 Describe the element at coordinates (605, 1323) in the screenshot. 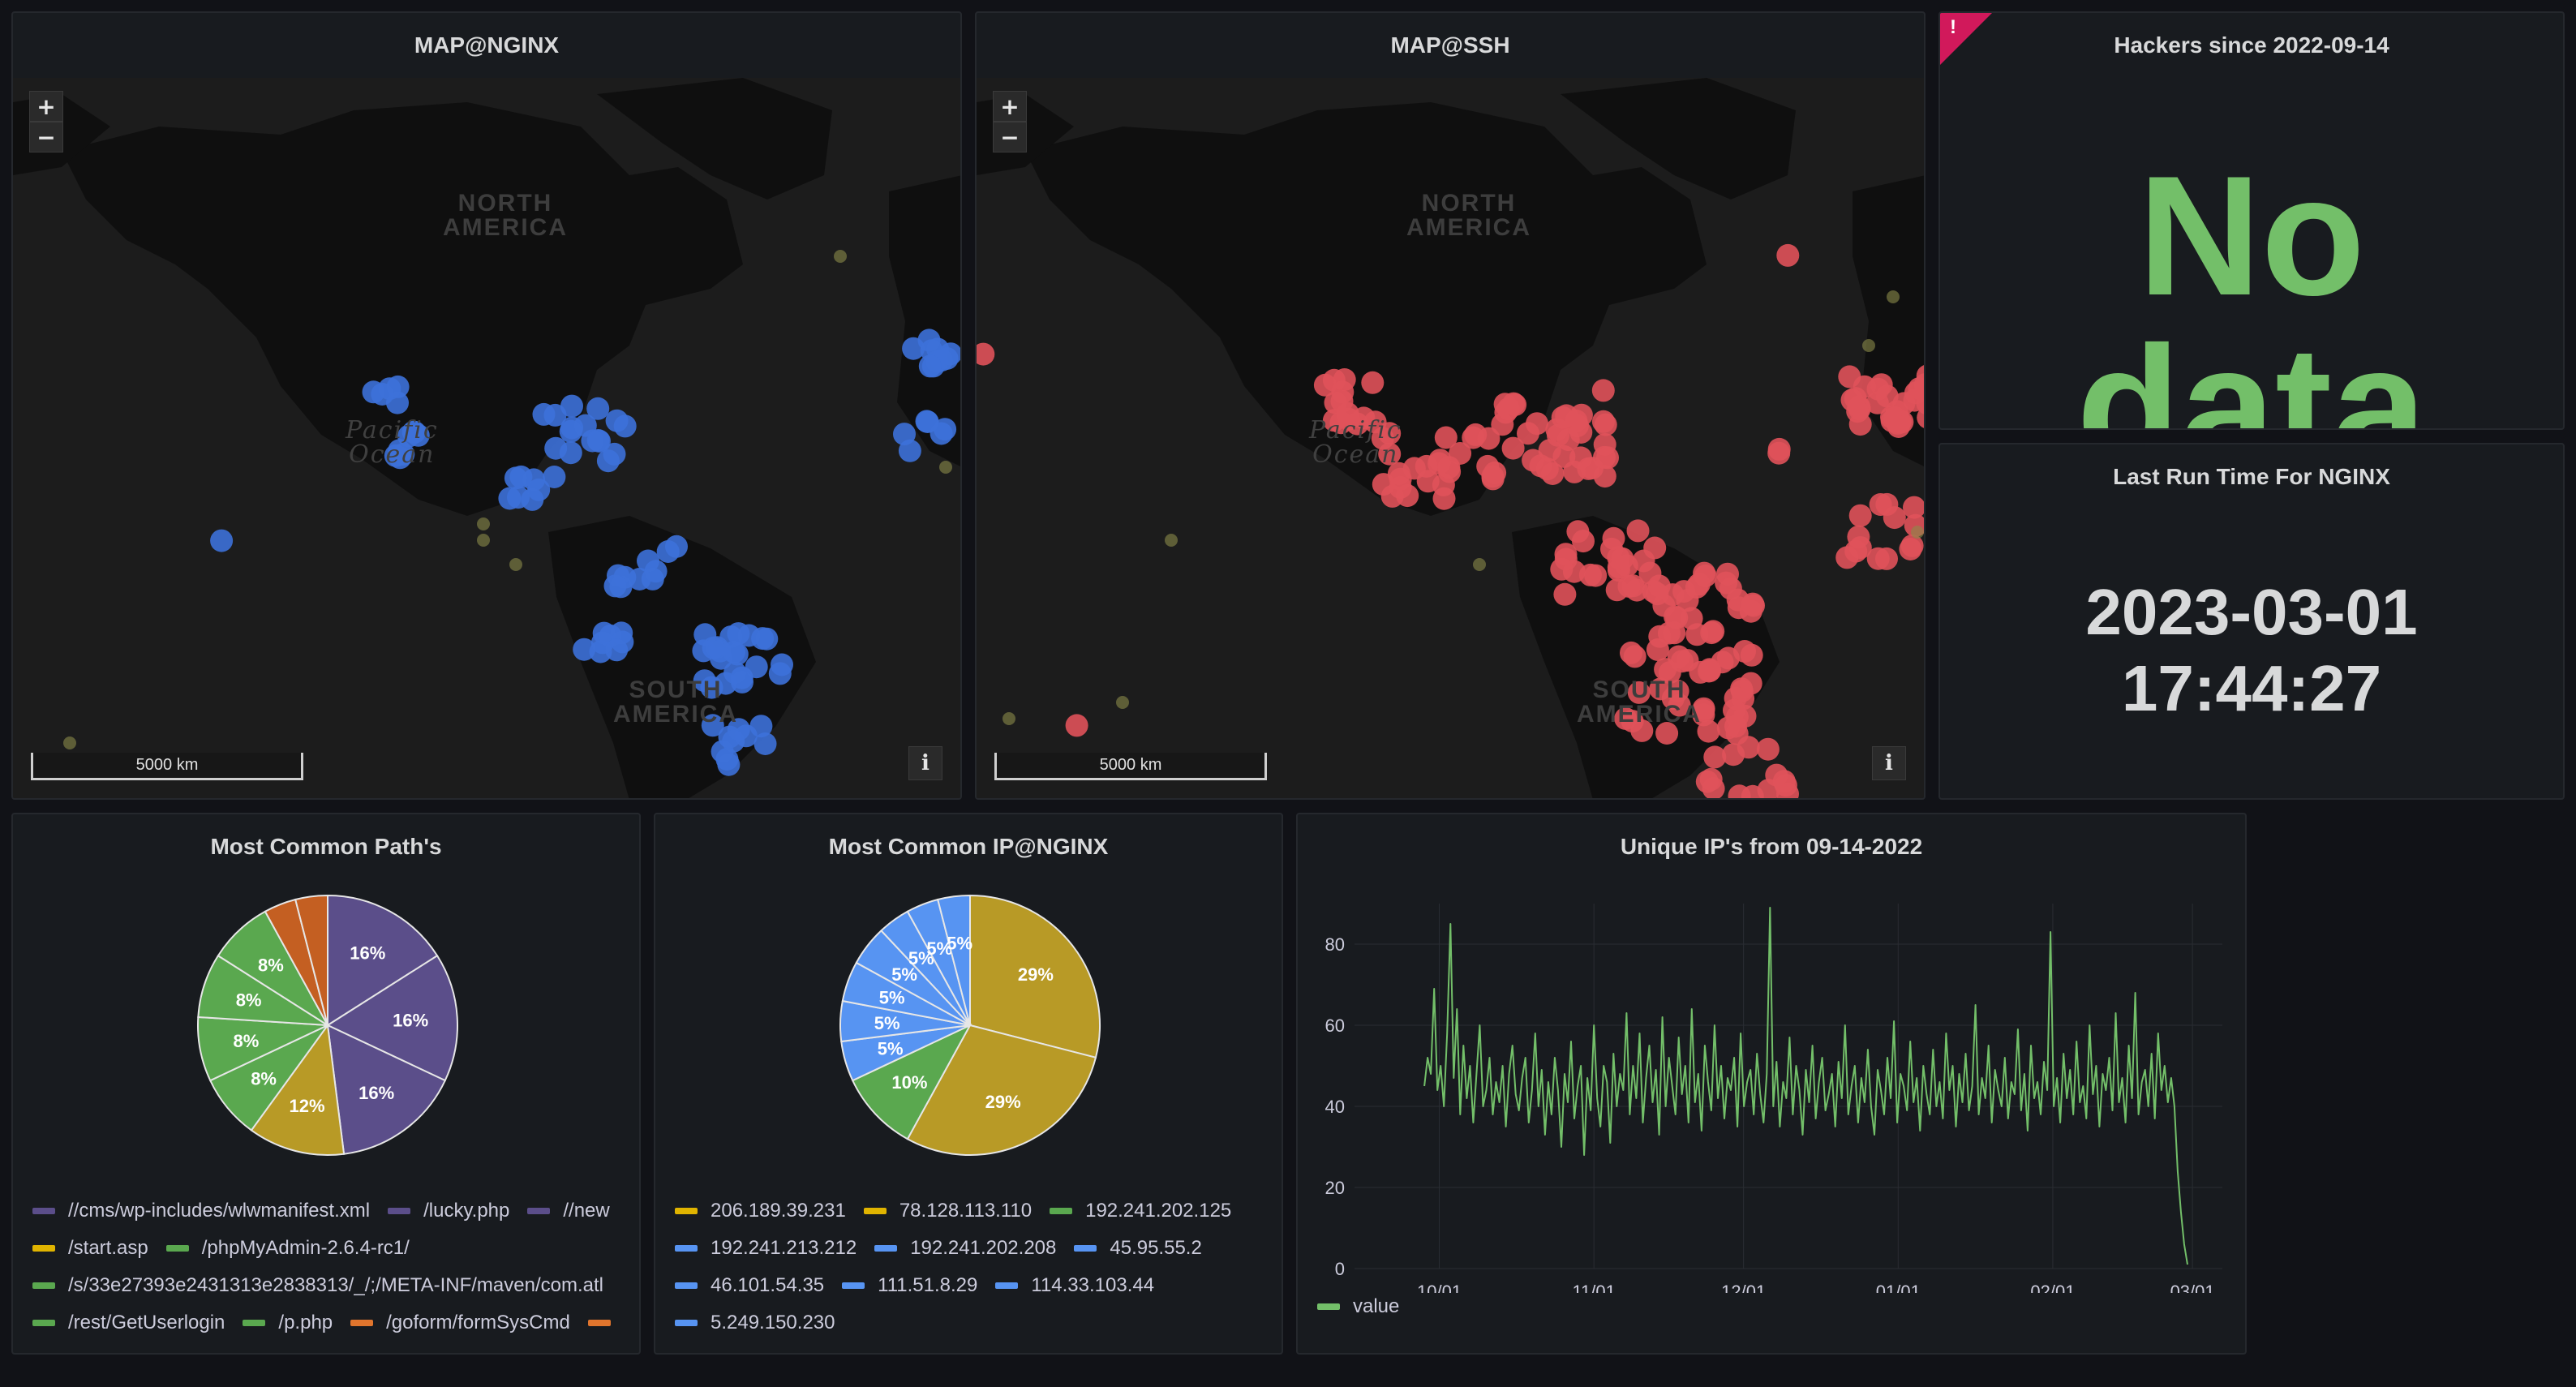

I see `legend-item` at that location.